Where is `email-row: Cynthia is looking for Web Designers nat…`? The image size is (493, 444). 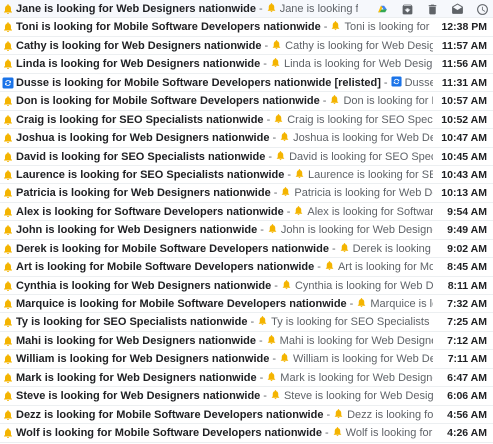
email-row: Cynthia is looking for Web Designers nat… is located at coordinates (246, 286).